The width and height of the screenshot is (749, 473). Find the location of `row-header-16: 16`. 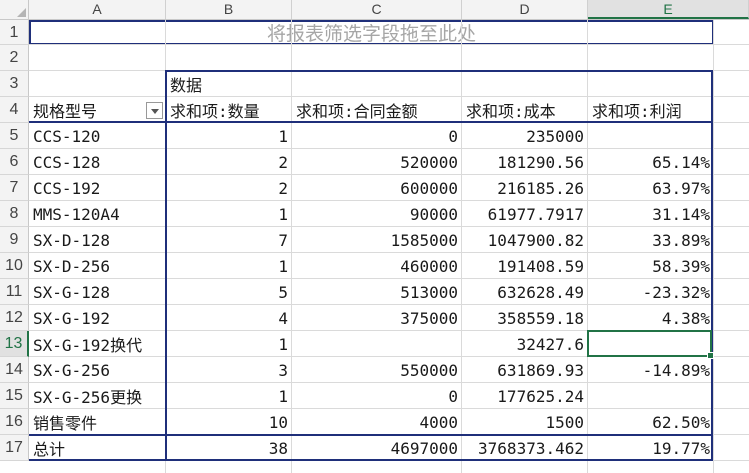

row-header-16: 16 is located at coordinates (14, 422).